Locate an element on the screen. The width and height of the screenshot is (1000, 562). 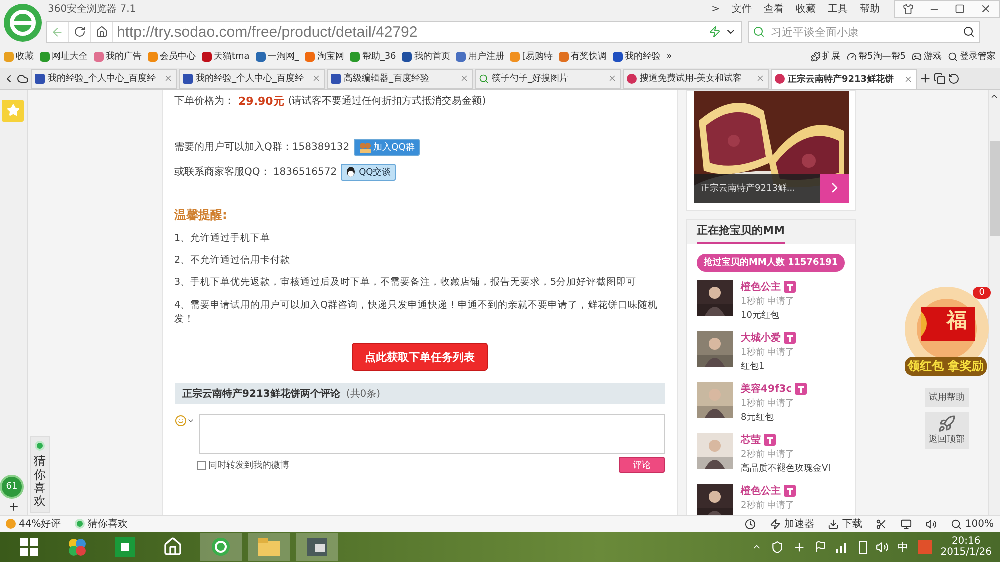
next-arrow-button is located at coordinates (835, 188).